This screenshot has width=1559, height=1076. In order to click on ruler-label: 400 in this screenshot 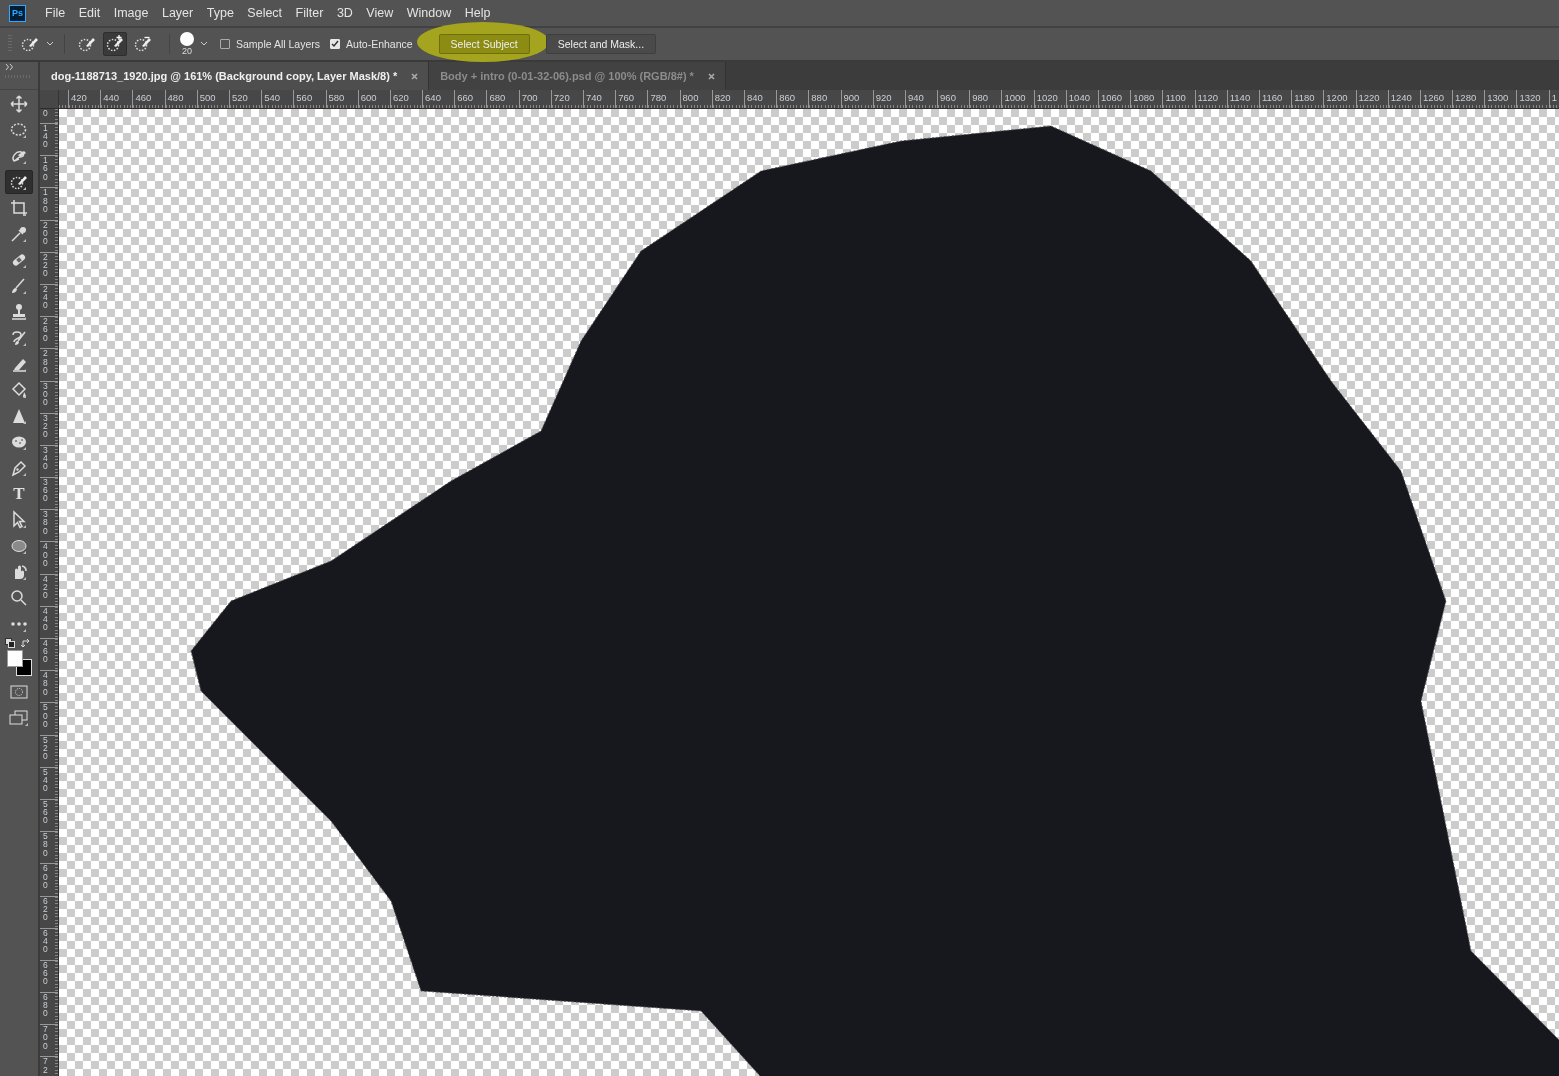, I will do `click(45, 555)`.